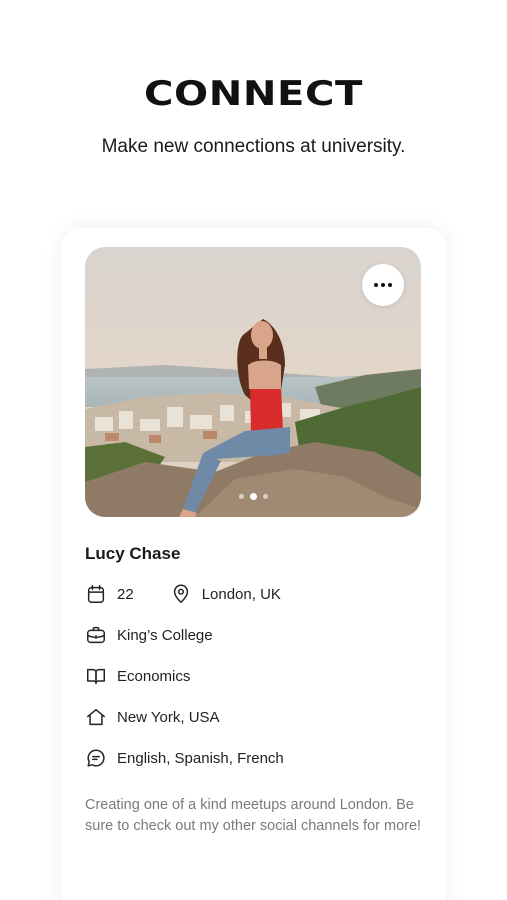 This screenshot has height=900, width=507. Describe the element at coordinates (253, 146) in the screenshot. I see `page-subtitle: Make new connections at university.` at that location.